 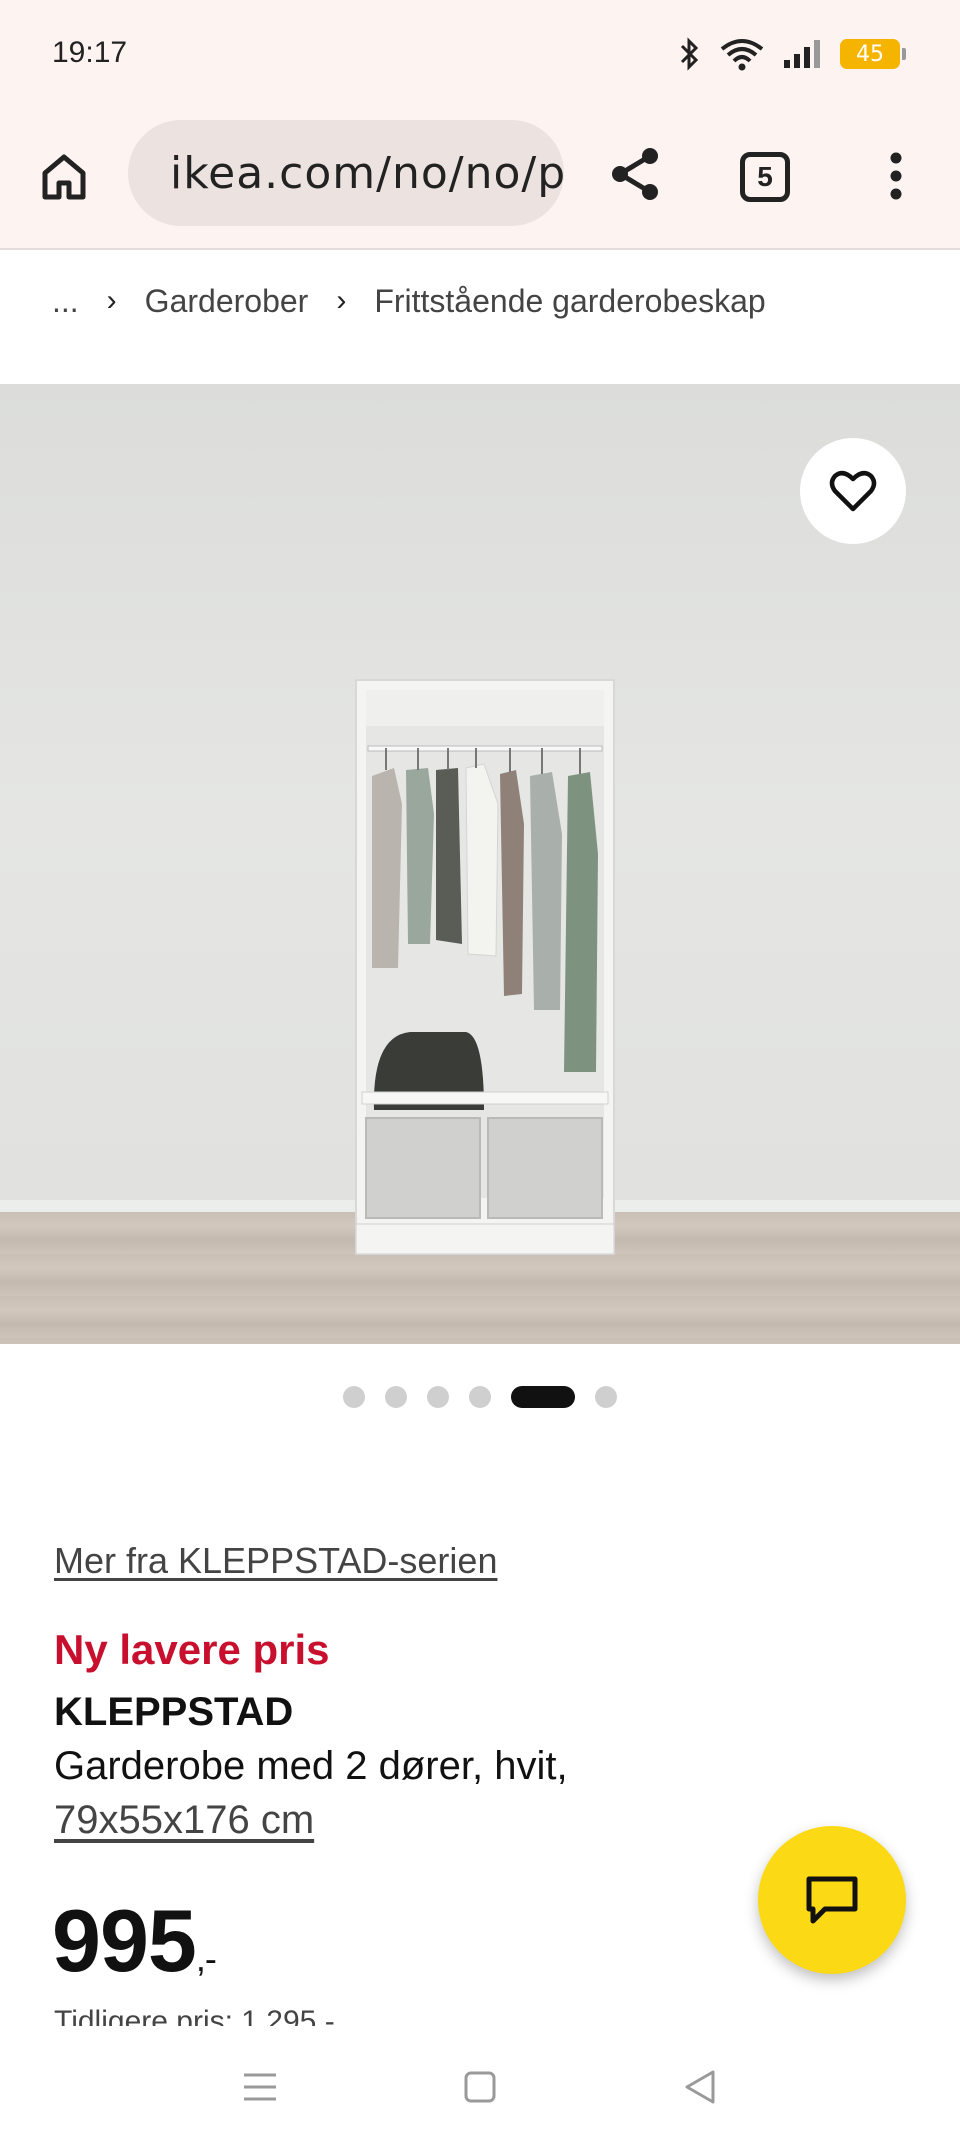 What do you see at coordinates (742, 55) in the screenshot?
I see `wifi-icon` at bounding box center [742, 55].